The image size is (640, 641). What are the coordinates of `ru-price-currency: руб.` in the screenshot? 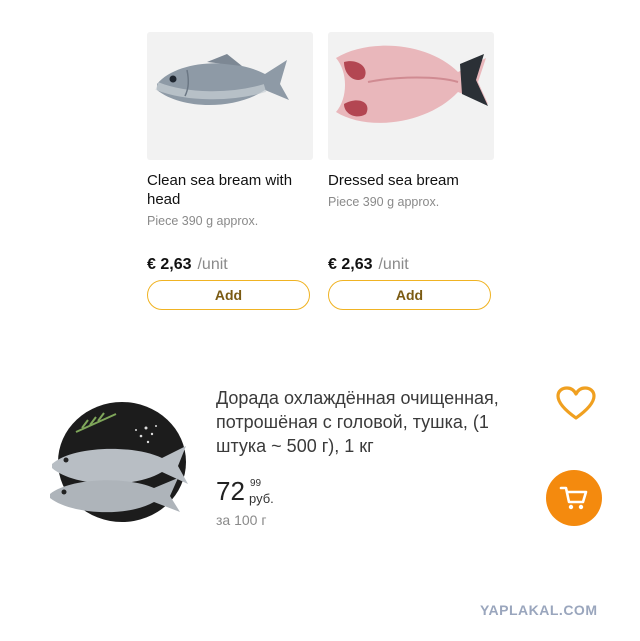 It's located at (261, 498).